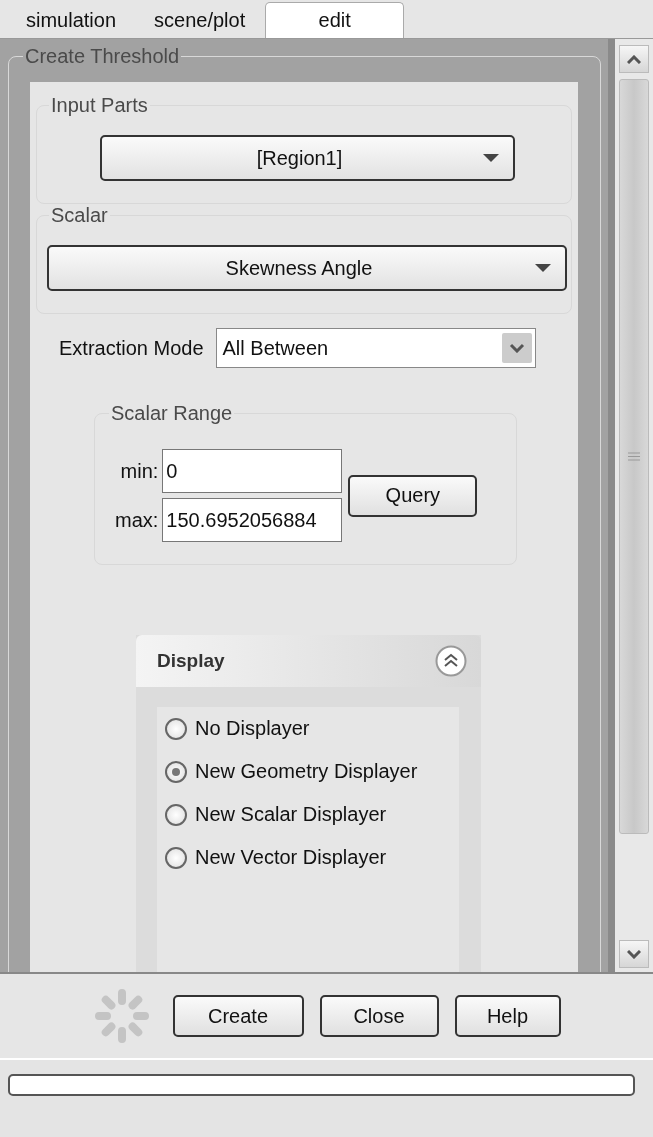 Image resolution: width=653 pixels, height=1137 pixels. What do you see at coordinates (252, 728) in the screenshot?
I see `option-label: No Displayer` at bounding box center [252, 728].